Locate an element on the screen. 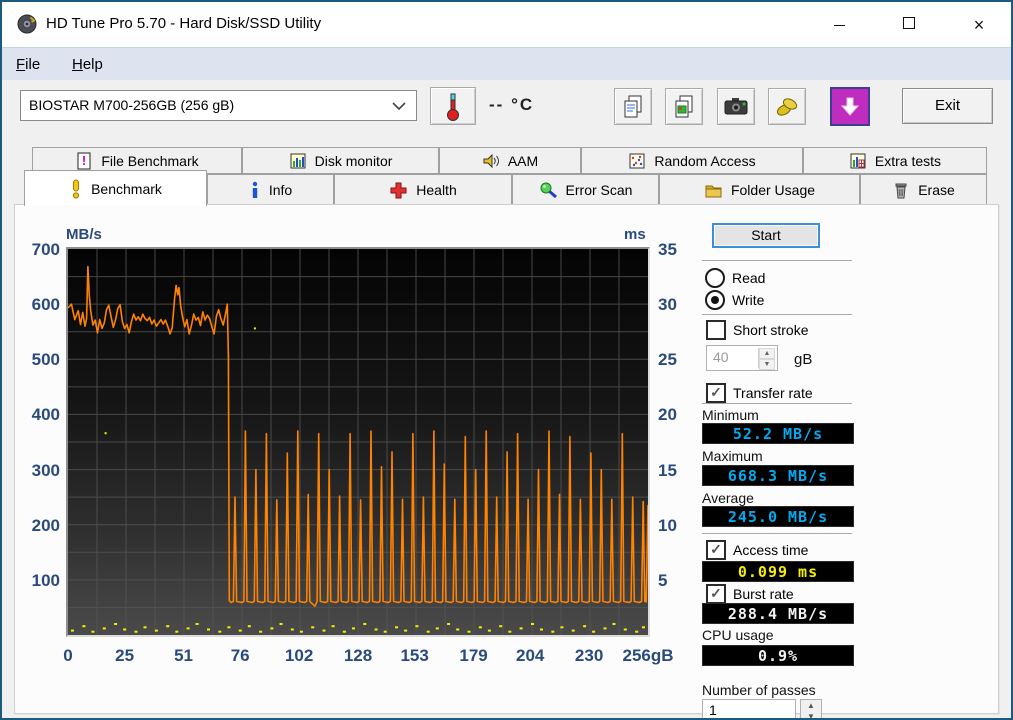  tick-label: 100 is located at coordinates (45, 580).